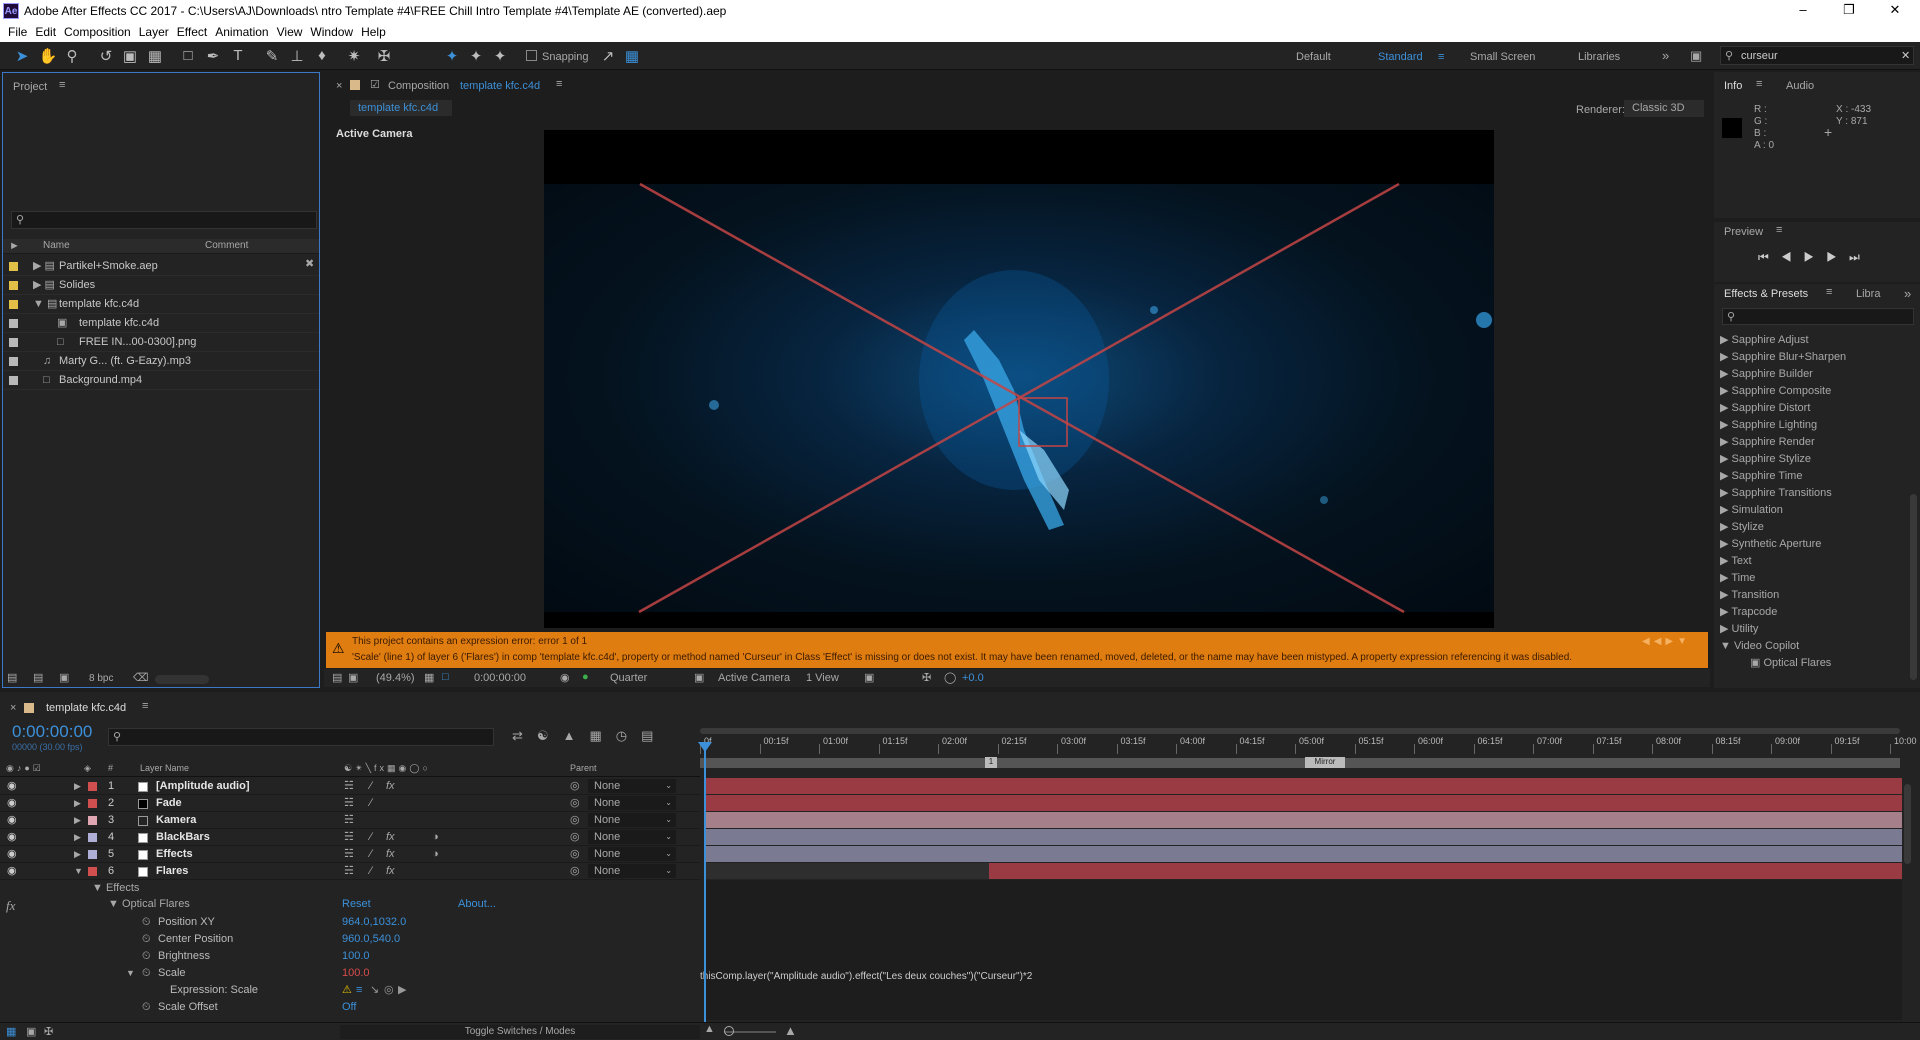  What do you see at coordinates (31, 1031) in the screenshot?
I see `transfer-controls-icon: ▣` at bounding box center [31, 1031].